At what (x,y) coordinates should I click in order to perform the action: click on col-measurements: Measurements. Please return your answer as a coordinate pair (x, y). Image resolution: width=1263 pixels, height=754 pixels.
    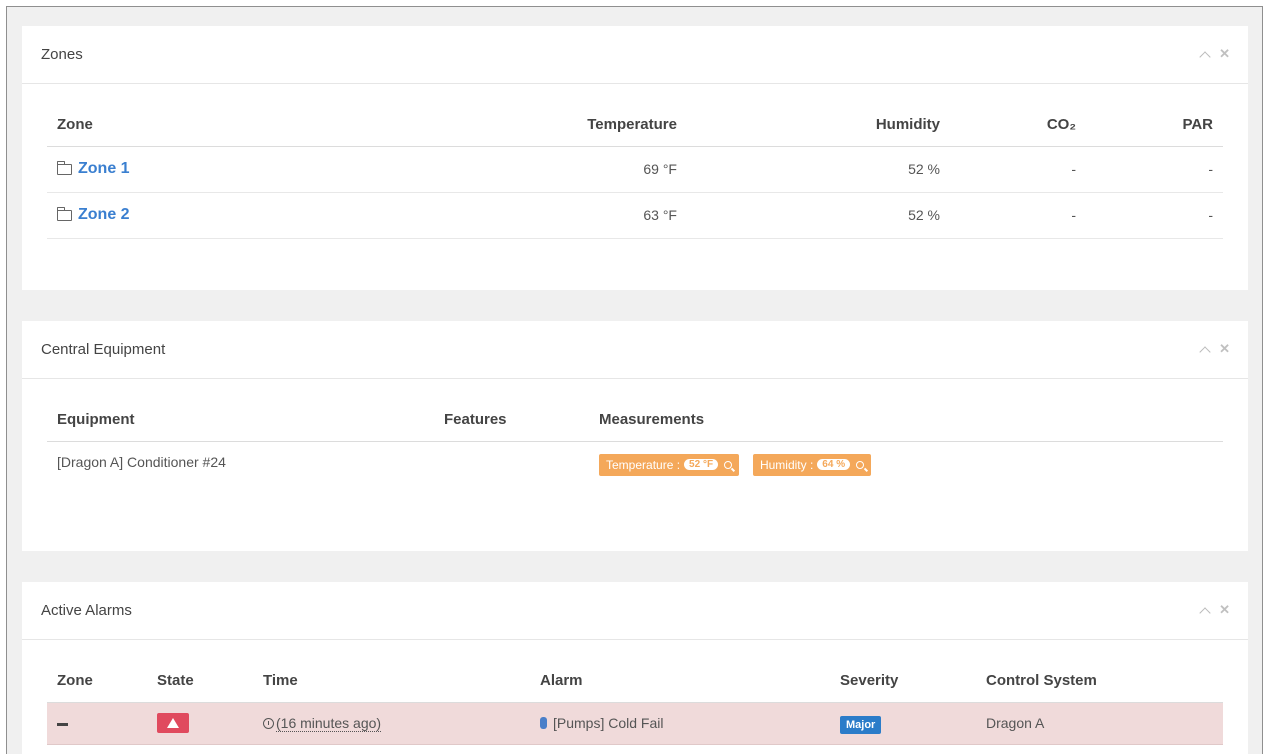
    Looking at the image, I should click on (906, 420).